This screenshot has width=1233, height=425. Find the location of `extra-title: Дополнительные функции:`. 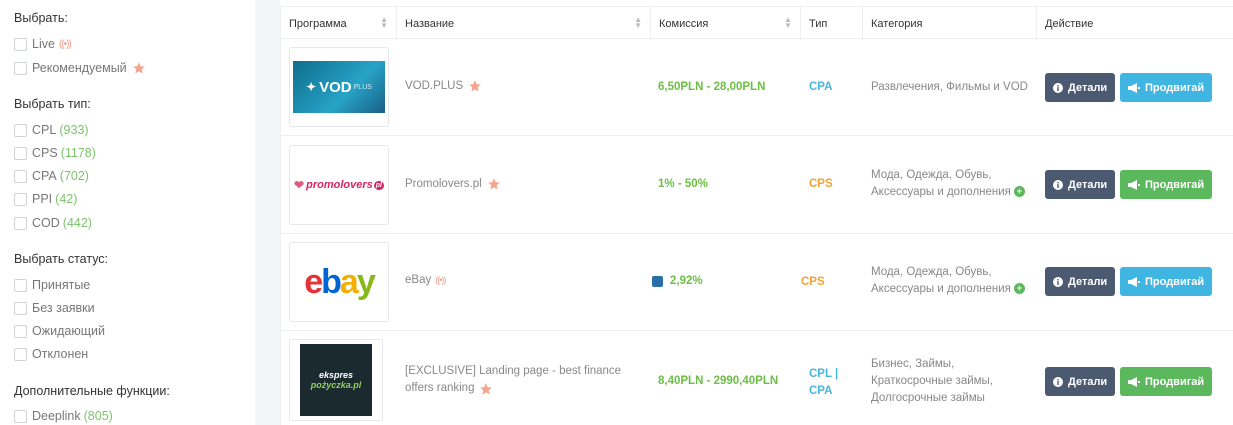

extra-title: Дополнительные функции: is located at coordinates (92, 391).